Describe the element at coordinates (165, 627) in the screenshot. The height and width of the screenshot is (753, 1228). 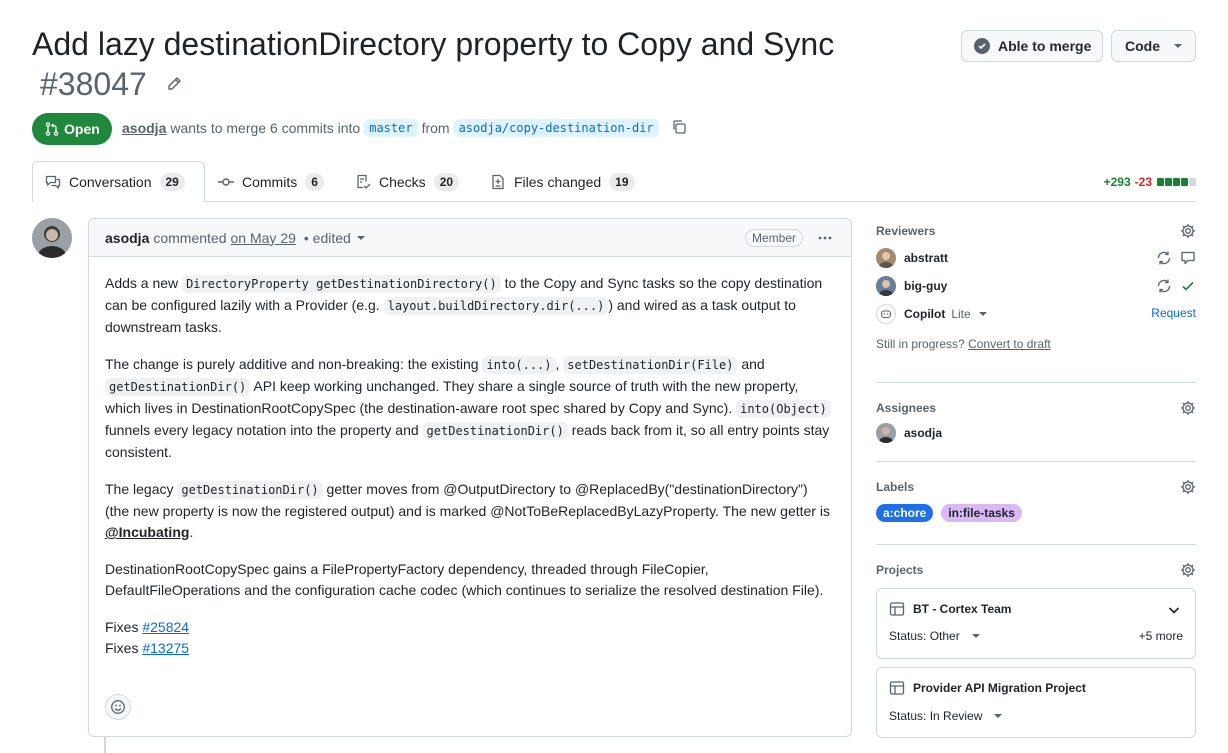
I see `issue-link: #25824` at that location.